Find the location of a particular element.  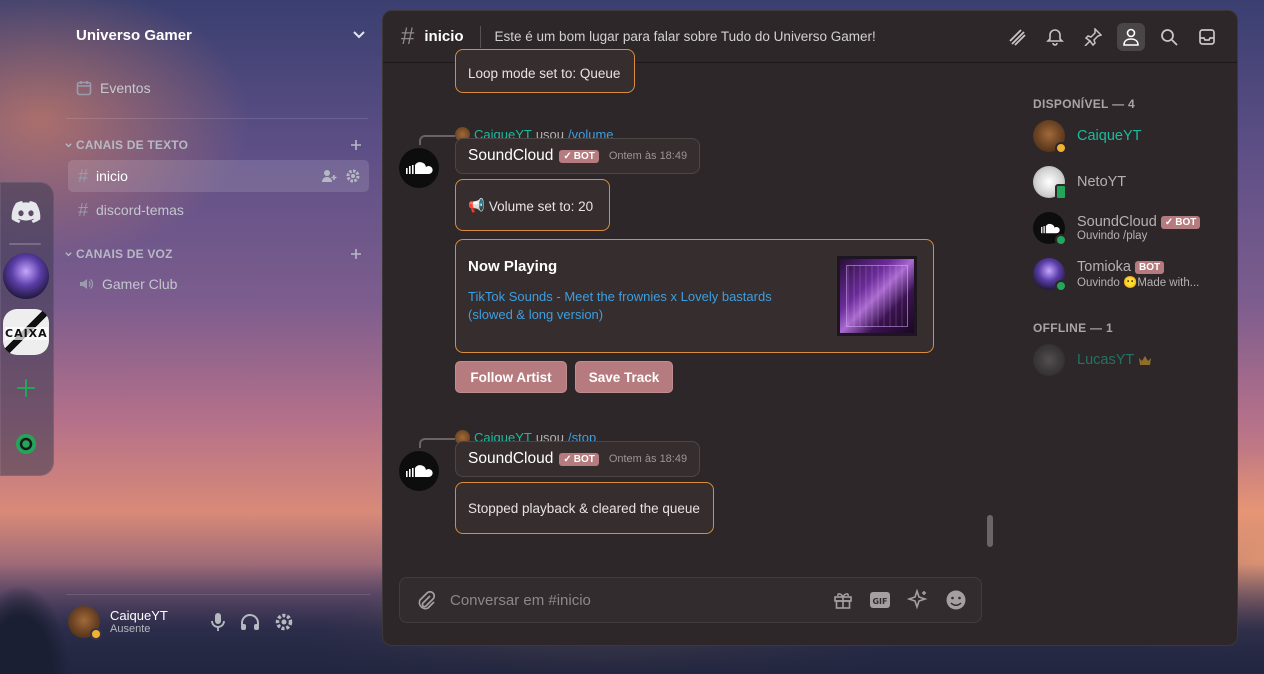

invite-icon is located at coordinates (329, 176).